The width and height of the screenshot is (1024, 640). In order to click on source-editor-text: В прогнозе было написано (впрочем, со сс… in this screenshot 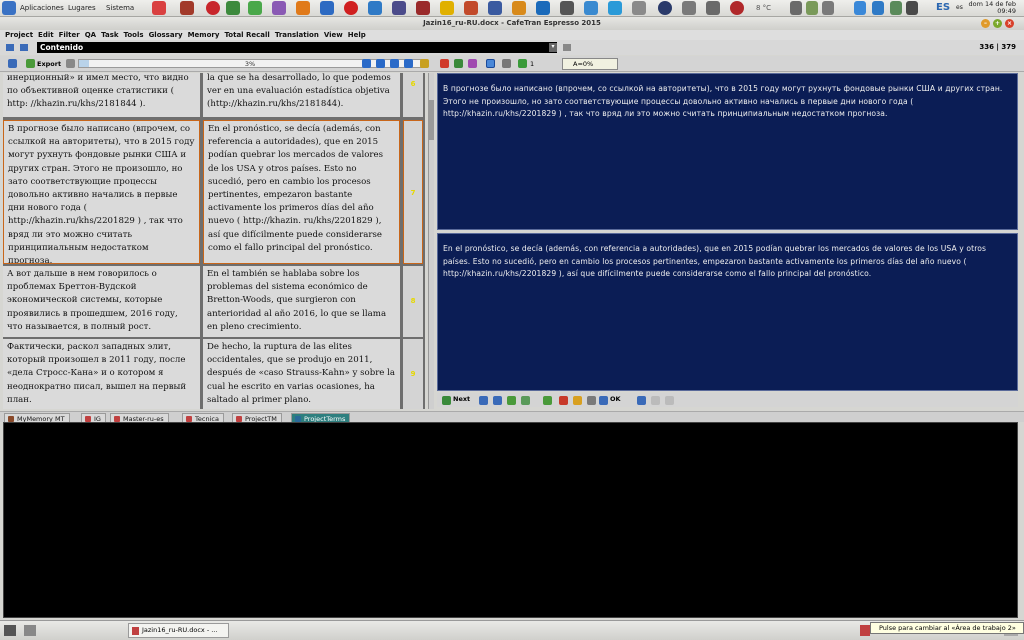, I will do `click(727, 102)`.